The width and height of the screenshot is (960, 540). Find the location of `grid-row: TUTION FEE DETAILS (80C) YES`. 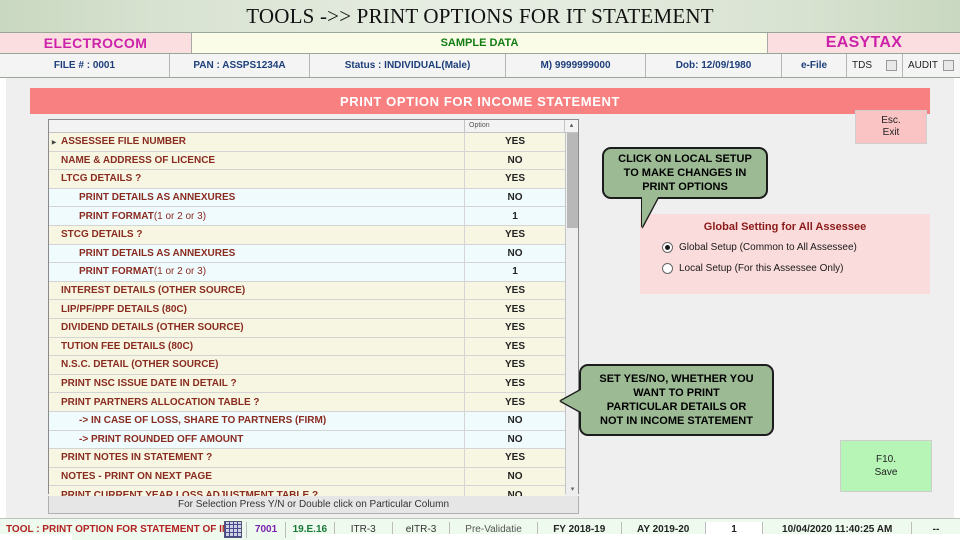

grid-row: TUTION FEE DETAILS (80C) YES is located at coordinates (307, 347).